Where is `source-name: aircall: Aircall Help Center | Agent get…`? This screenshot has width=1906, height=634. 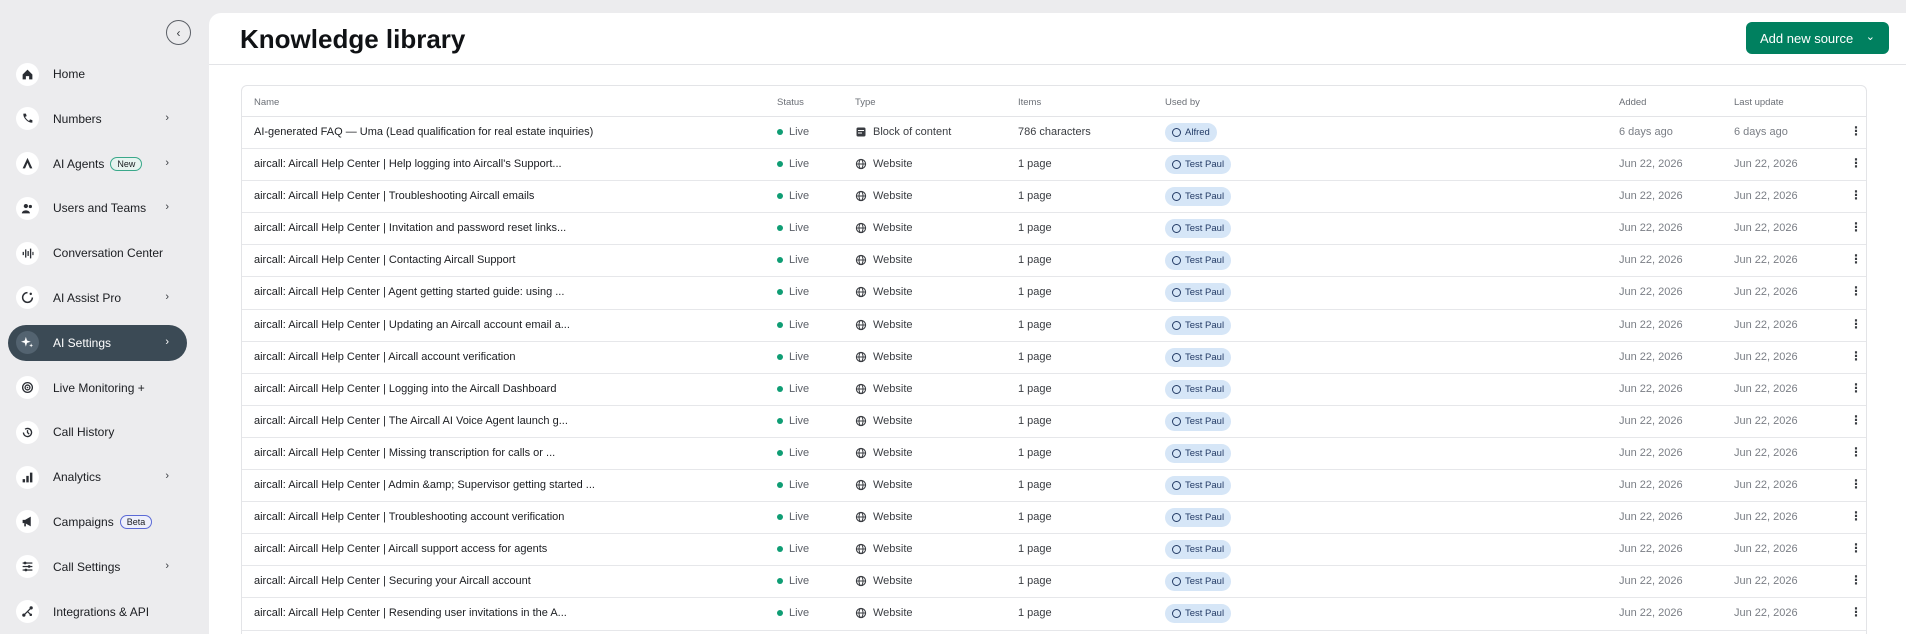 source-name: aircall: Aircall Help Center | Agent get… is located at coordinates (409, 292).